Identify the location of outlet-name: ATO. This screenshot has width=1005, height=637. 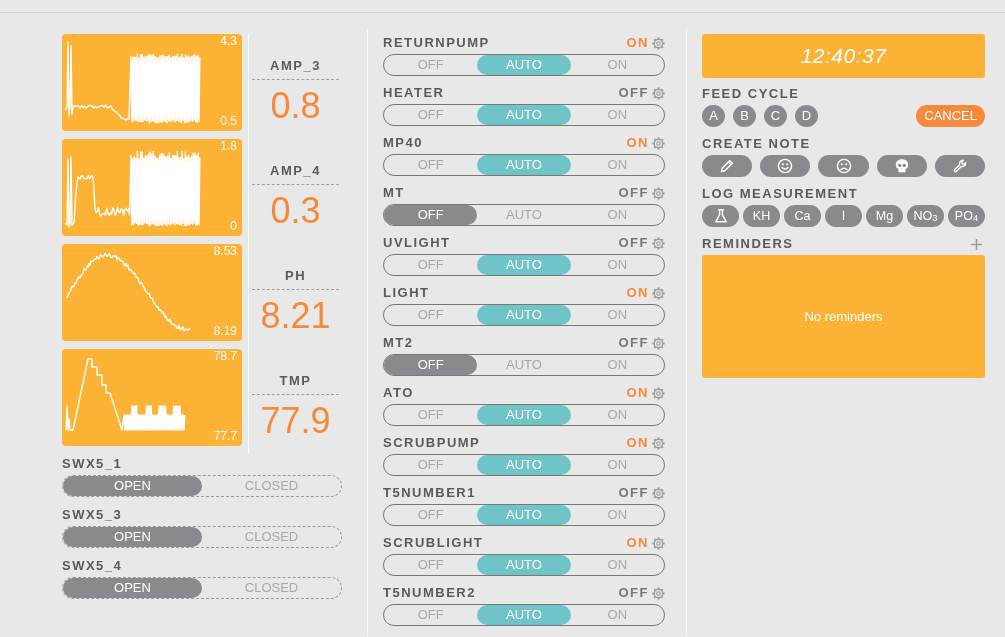
(398, 393).